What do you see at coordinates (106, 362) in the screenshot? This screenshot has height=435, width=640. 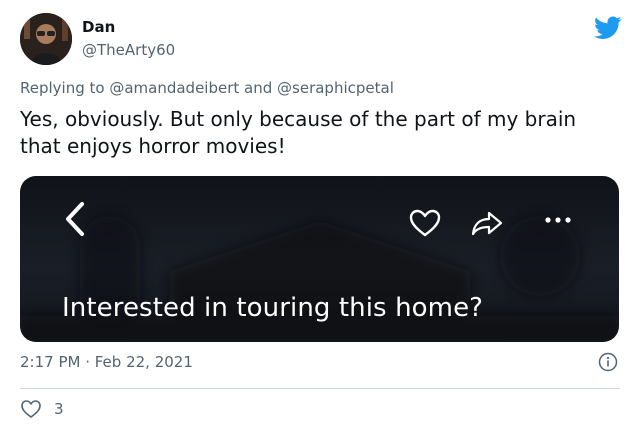 I see `tweet-timestamp: 2:17 PM · Feb 22, 2021` at bounding box center [106, 362].